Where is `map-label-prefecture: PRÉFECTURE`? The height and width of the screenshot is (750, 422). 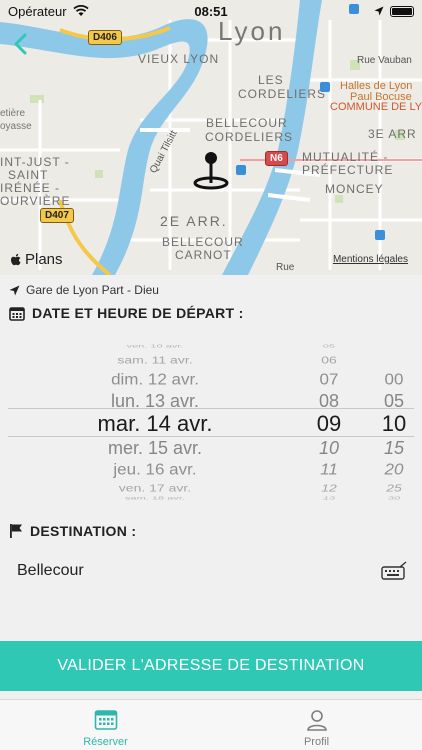
map-label-prefecture: PRÉFECTURE is located at coordinates (348, 170).